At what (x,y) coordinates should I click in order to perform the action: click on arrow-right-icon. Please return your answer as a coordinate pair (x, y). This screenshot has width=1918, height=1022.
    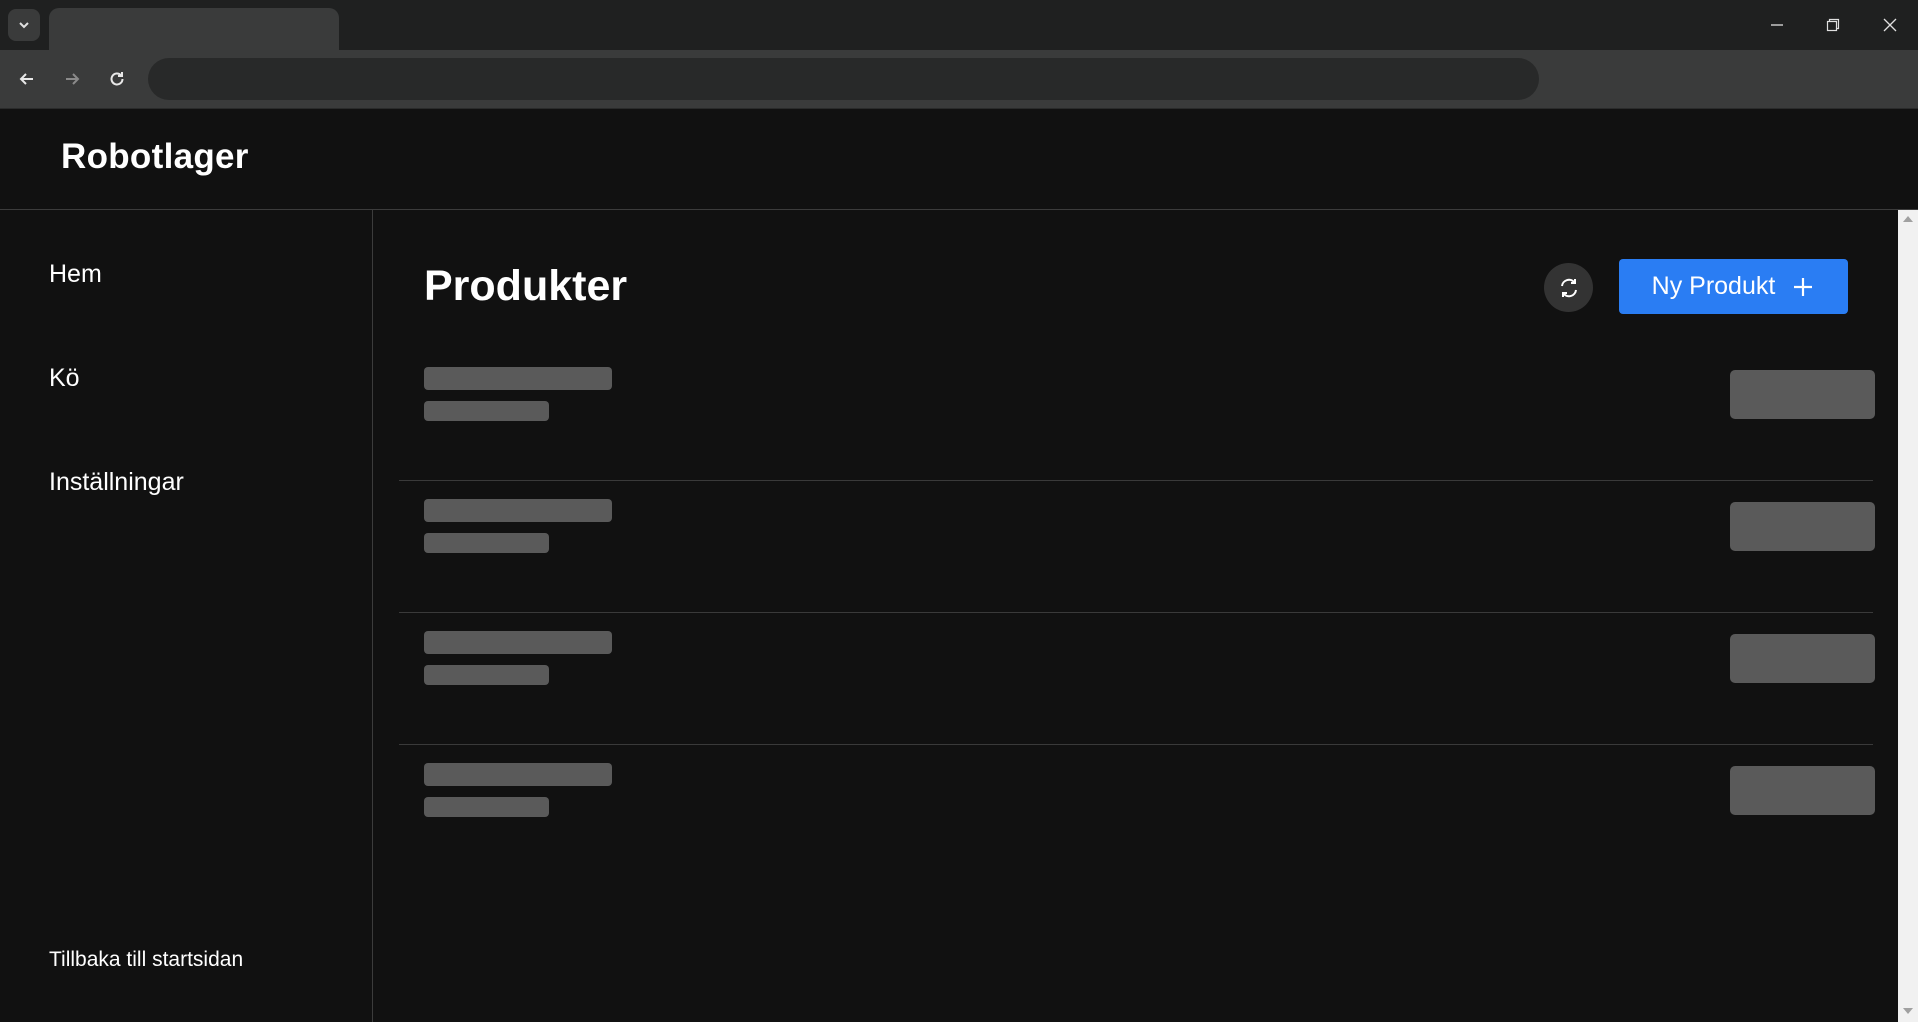
    Looking at the image, I should click on (73, 79).